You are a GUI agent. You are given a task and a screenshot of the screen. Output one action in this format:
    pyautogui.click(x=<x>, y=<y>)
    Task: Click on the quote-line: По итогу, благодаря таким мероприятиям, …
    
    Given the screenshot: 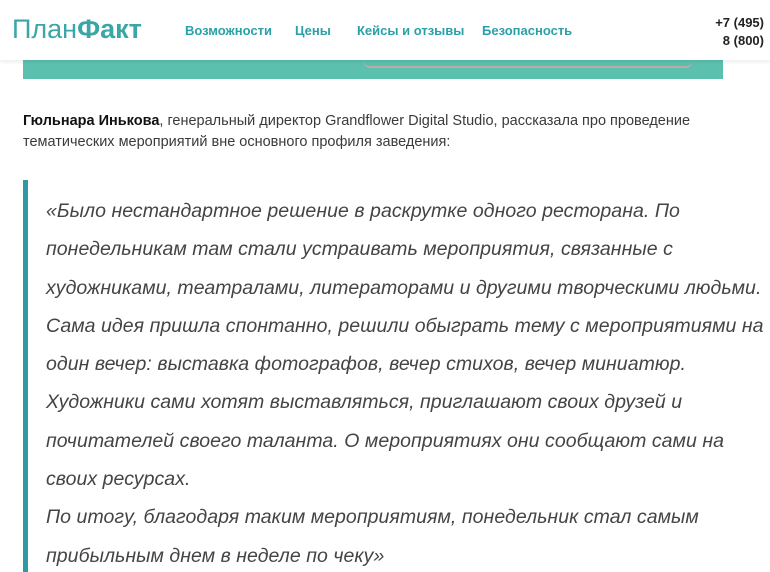 What is the action you would take?
    pyautogui.click(x=372, y=517)
    